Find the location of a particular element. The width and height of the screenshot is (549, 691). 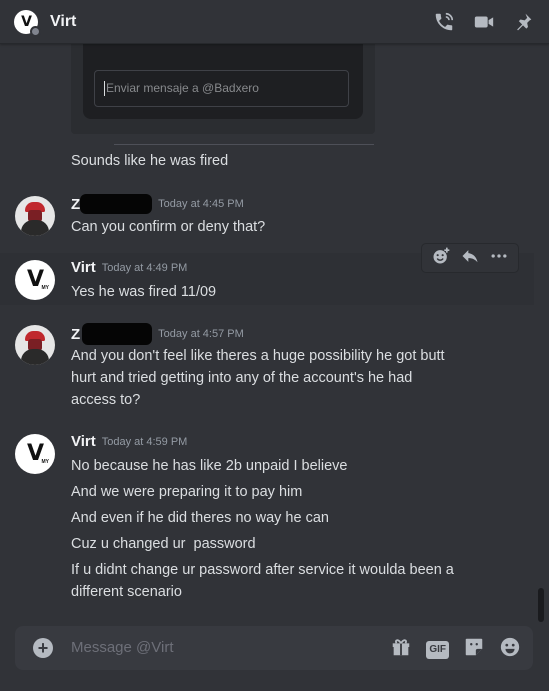

more-options-icon is located at coordinates (499, 258).